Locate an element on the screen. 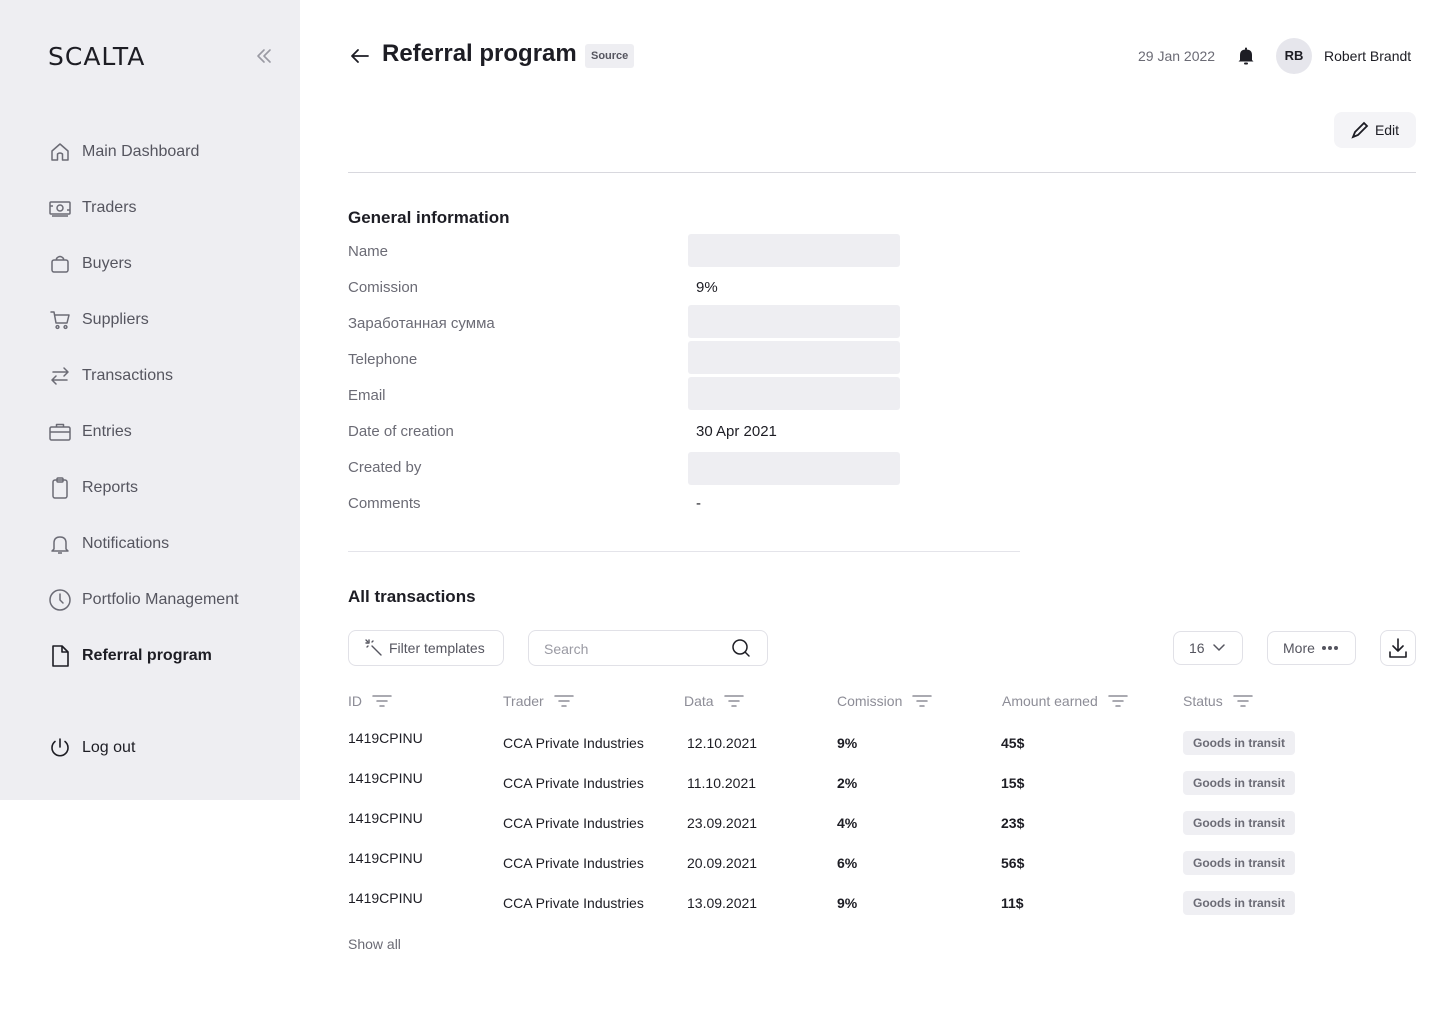  cell-amount: 23$ is located at coordinates (1013, 823).